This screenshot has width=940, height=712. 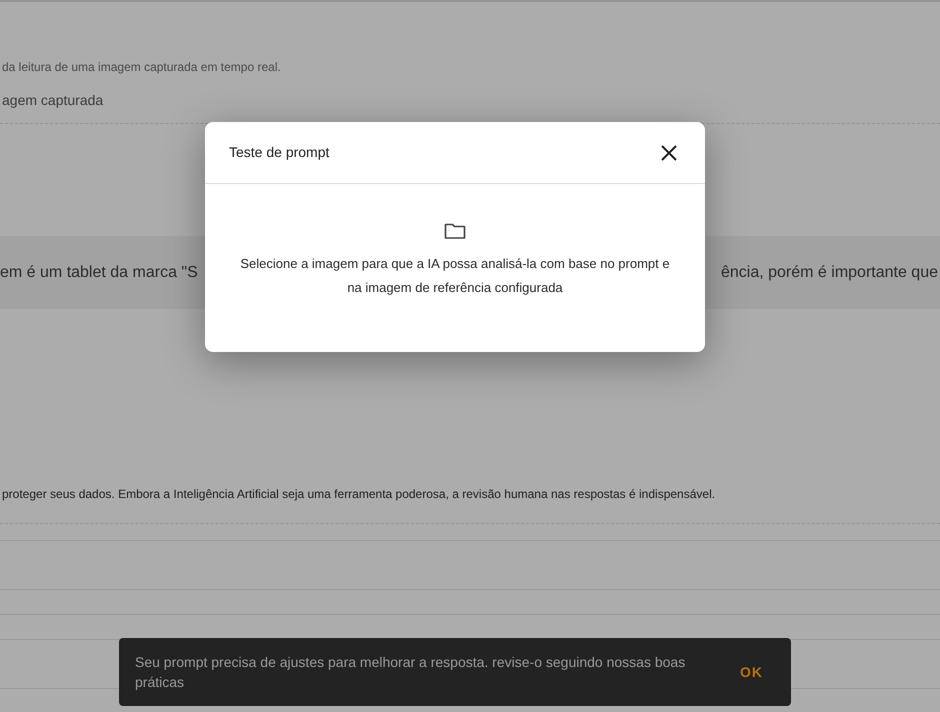 I want to click on example-text: ência, porém é importante que, so click(x=829, y=272).